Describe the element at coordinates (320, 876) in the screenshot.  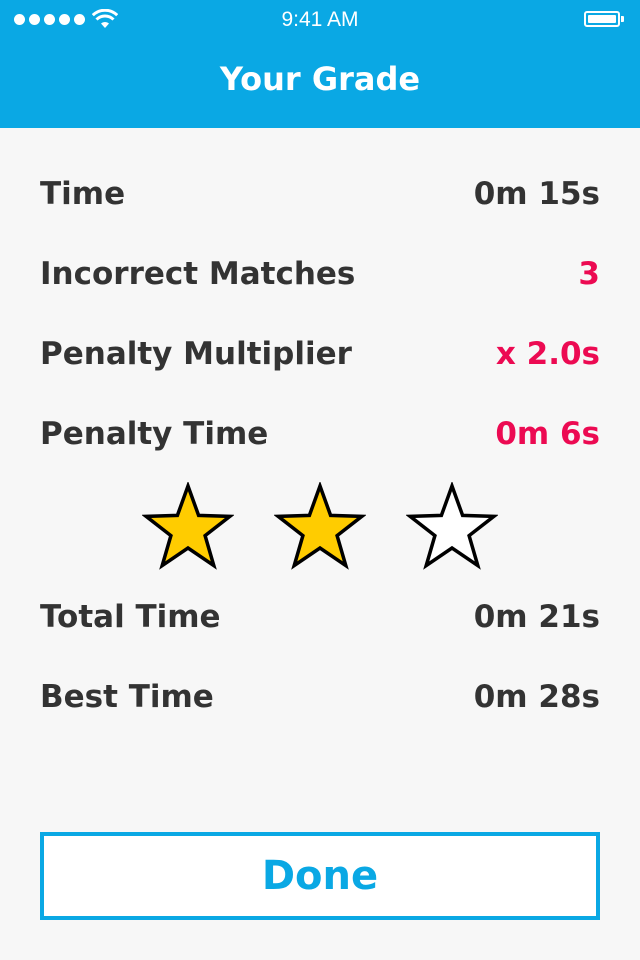
I see `done-button: Done` at that location.